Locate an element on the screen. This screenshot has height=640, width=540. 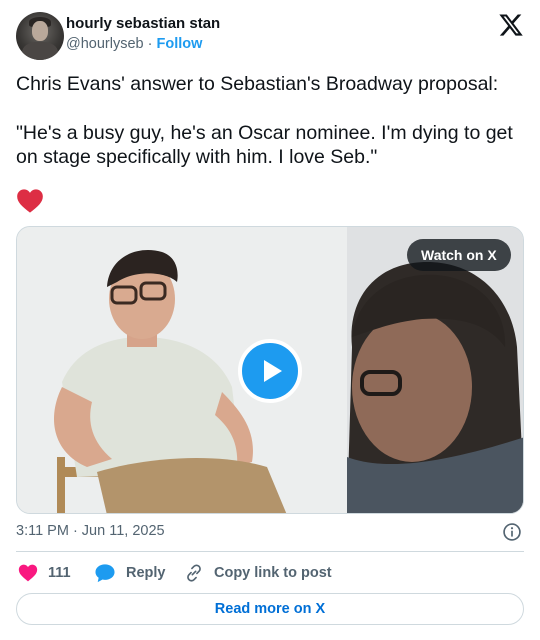
red-heart-emoji-icon is located at coordinates (30, 201).